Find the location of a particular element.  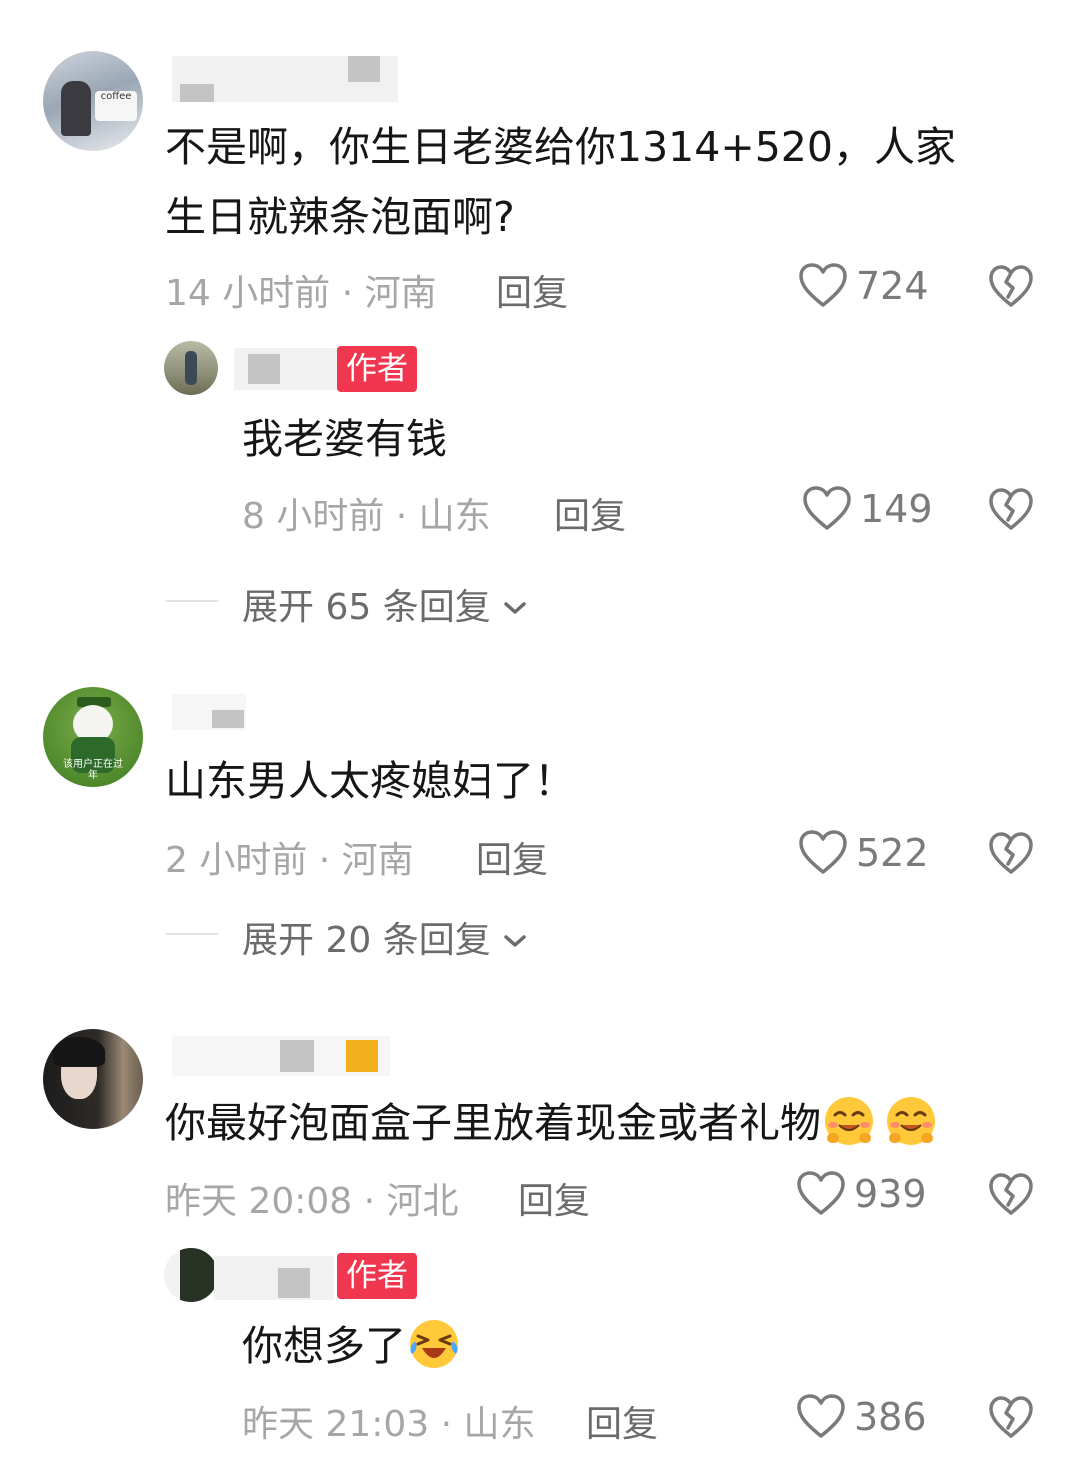

time-location: 8 小时前 · 山东 is located at coordinates (366, 516).